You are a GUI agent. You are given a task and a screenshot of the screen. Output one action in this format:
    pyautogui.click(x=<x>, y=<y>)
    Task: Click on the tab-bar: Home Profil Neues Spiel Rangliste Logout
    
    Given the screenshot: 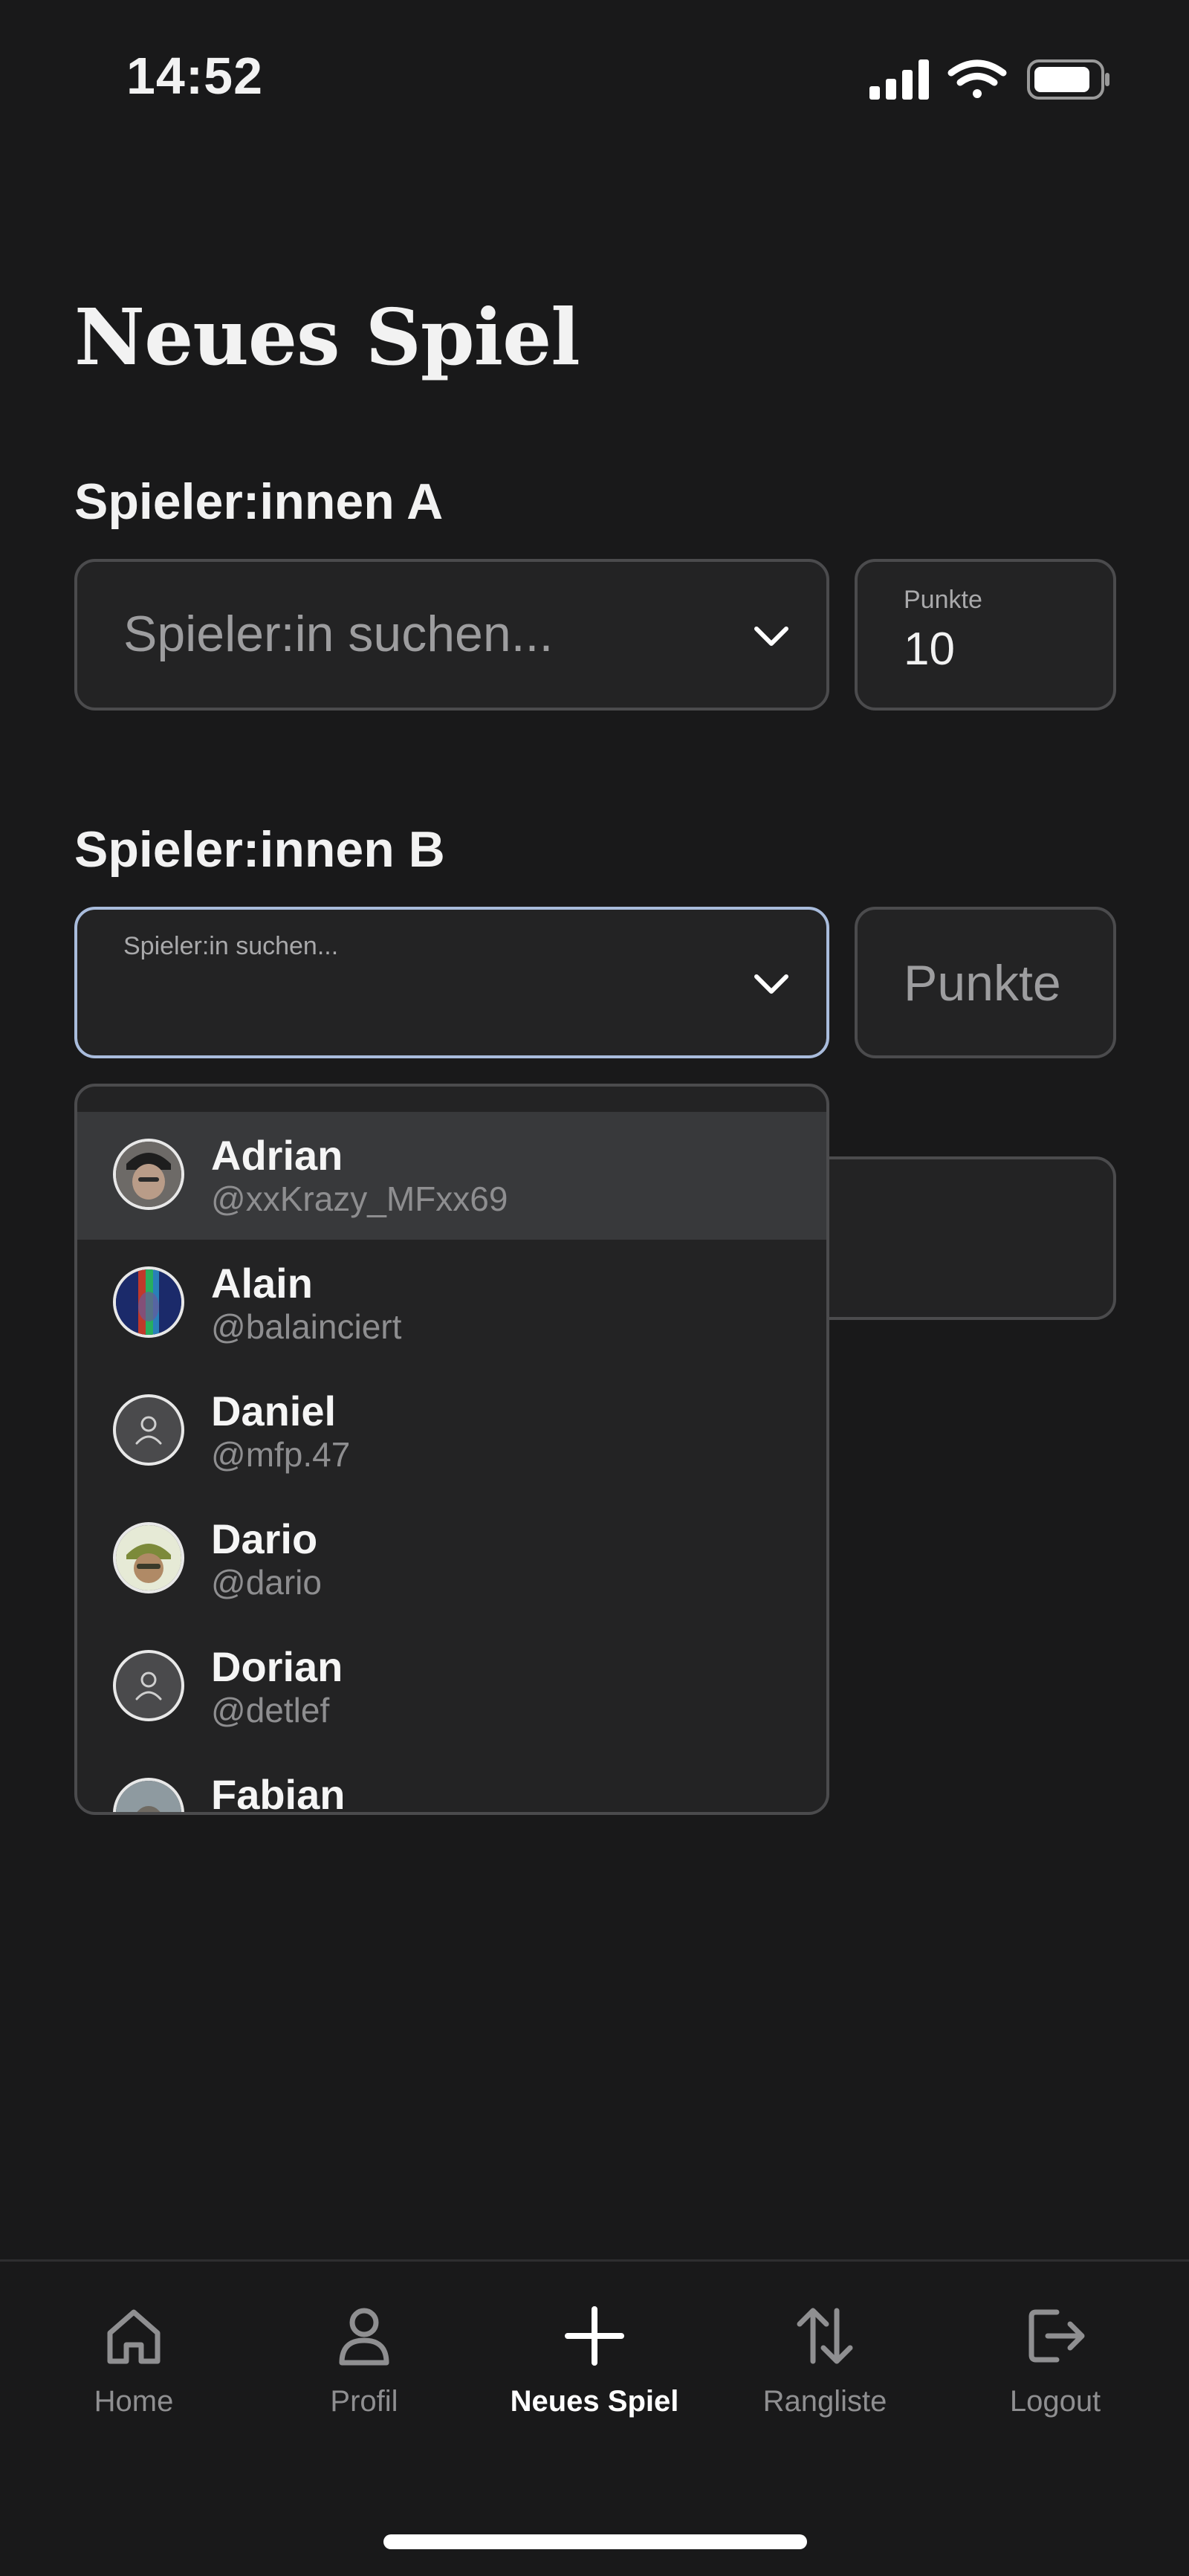 What is the action you would take?
    pyautogui.click(x=594, y=2417)
    